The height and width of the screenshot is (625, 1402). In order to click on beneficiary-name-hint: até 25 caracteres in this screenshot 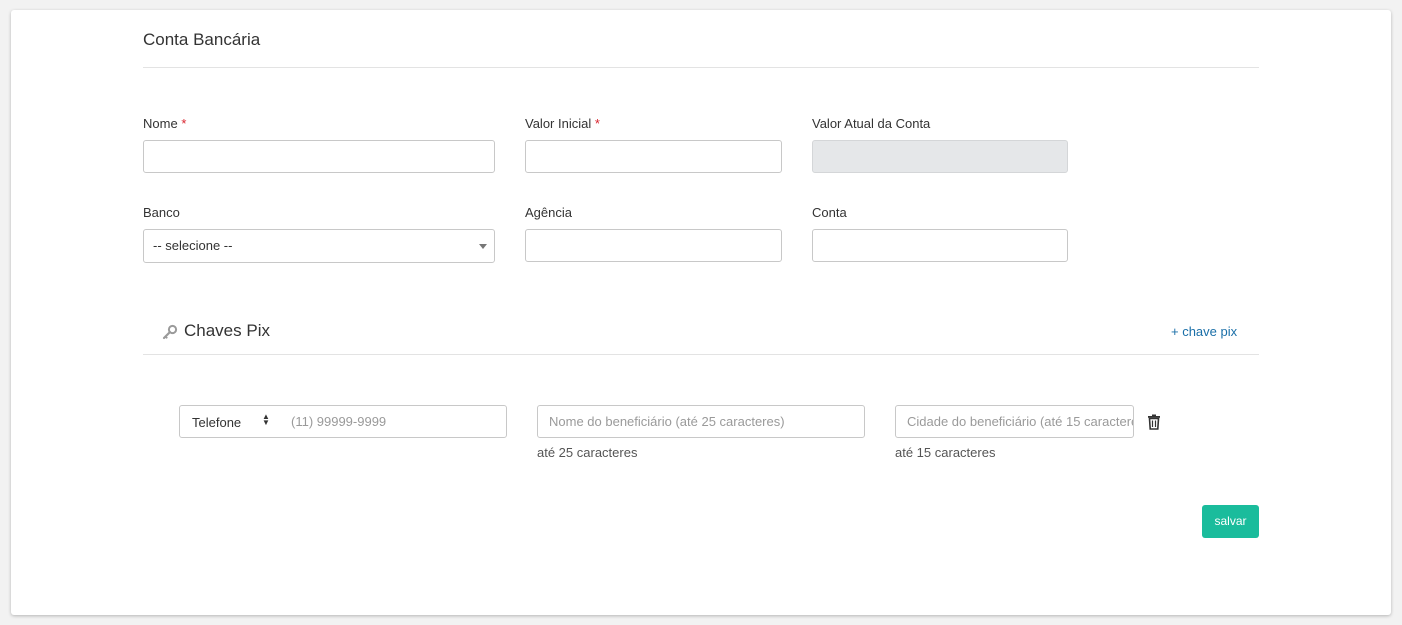, I will do `click(587, 452)`.